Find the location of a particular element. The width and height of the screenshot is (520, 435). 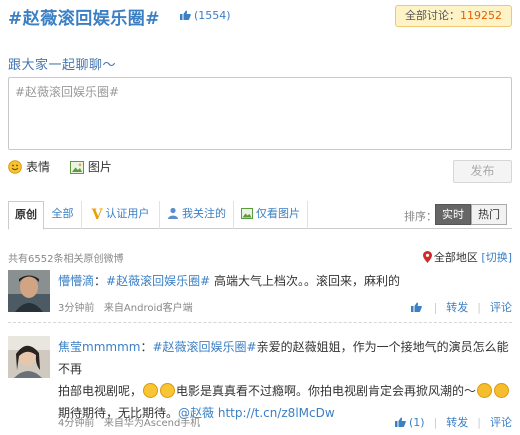

like-button: (1) is located at coordinates (409, 422).